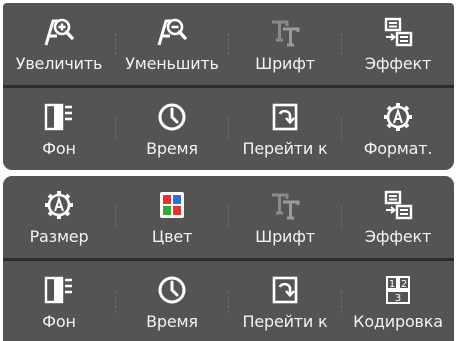 The width and height of the screenshot is (457, 341). Describe the element at coordinates (172, 63) in the screenshot. I see `zoom-out-label: Уменьшить` at that location.